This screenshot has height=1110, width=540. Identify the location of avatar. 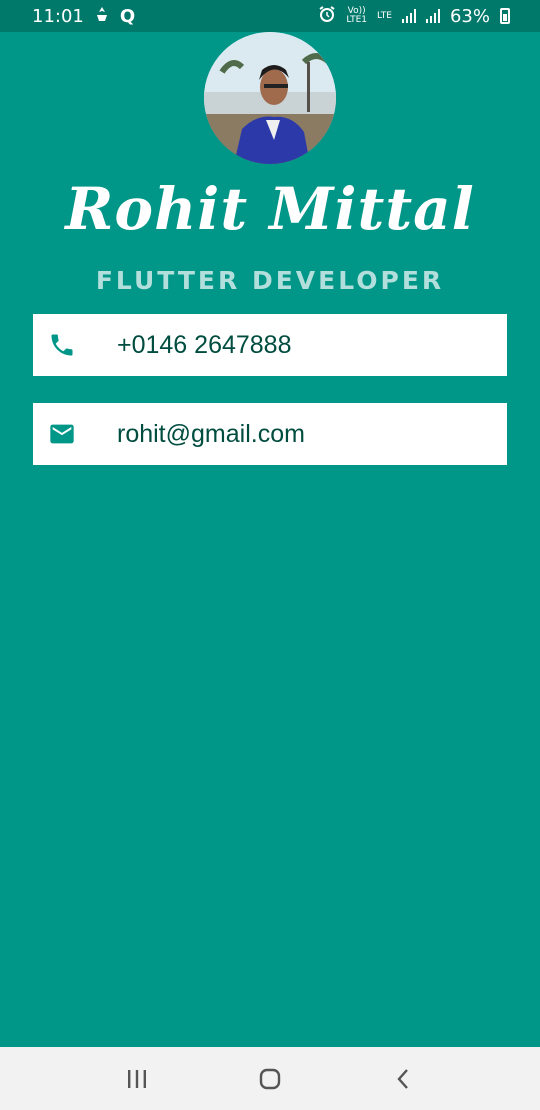
(270, 98).